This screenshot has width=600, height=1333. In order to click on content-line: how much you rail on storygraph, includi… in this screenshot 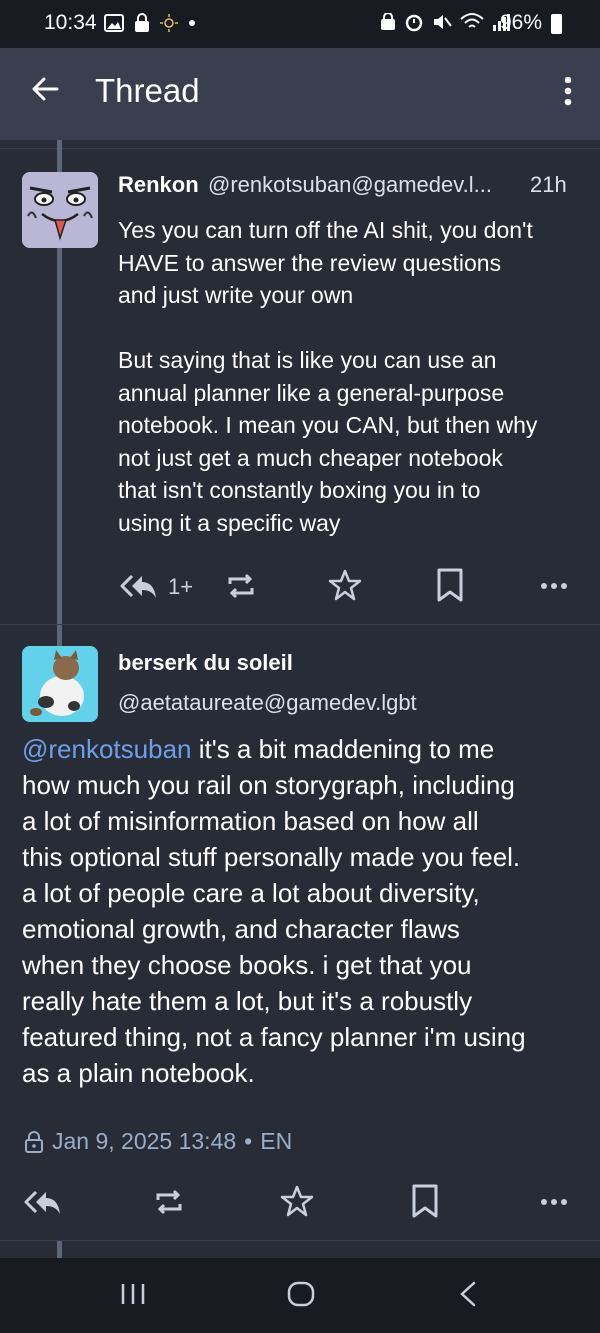, I will do `click(268, 785)`.